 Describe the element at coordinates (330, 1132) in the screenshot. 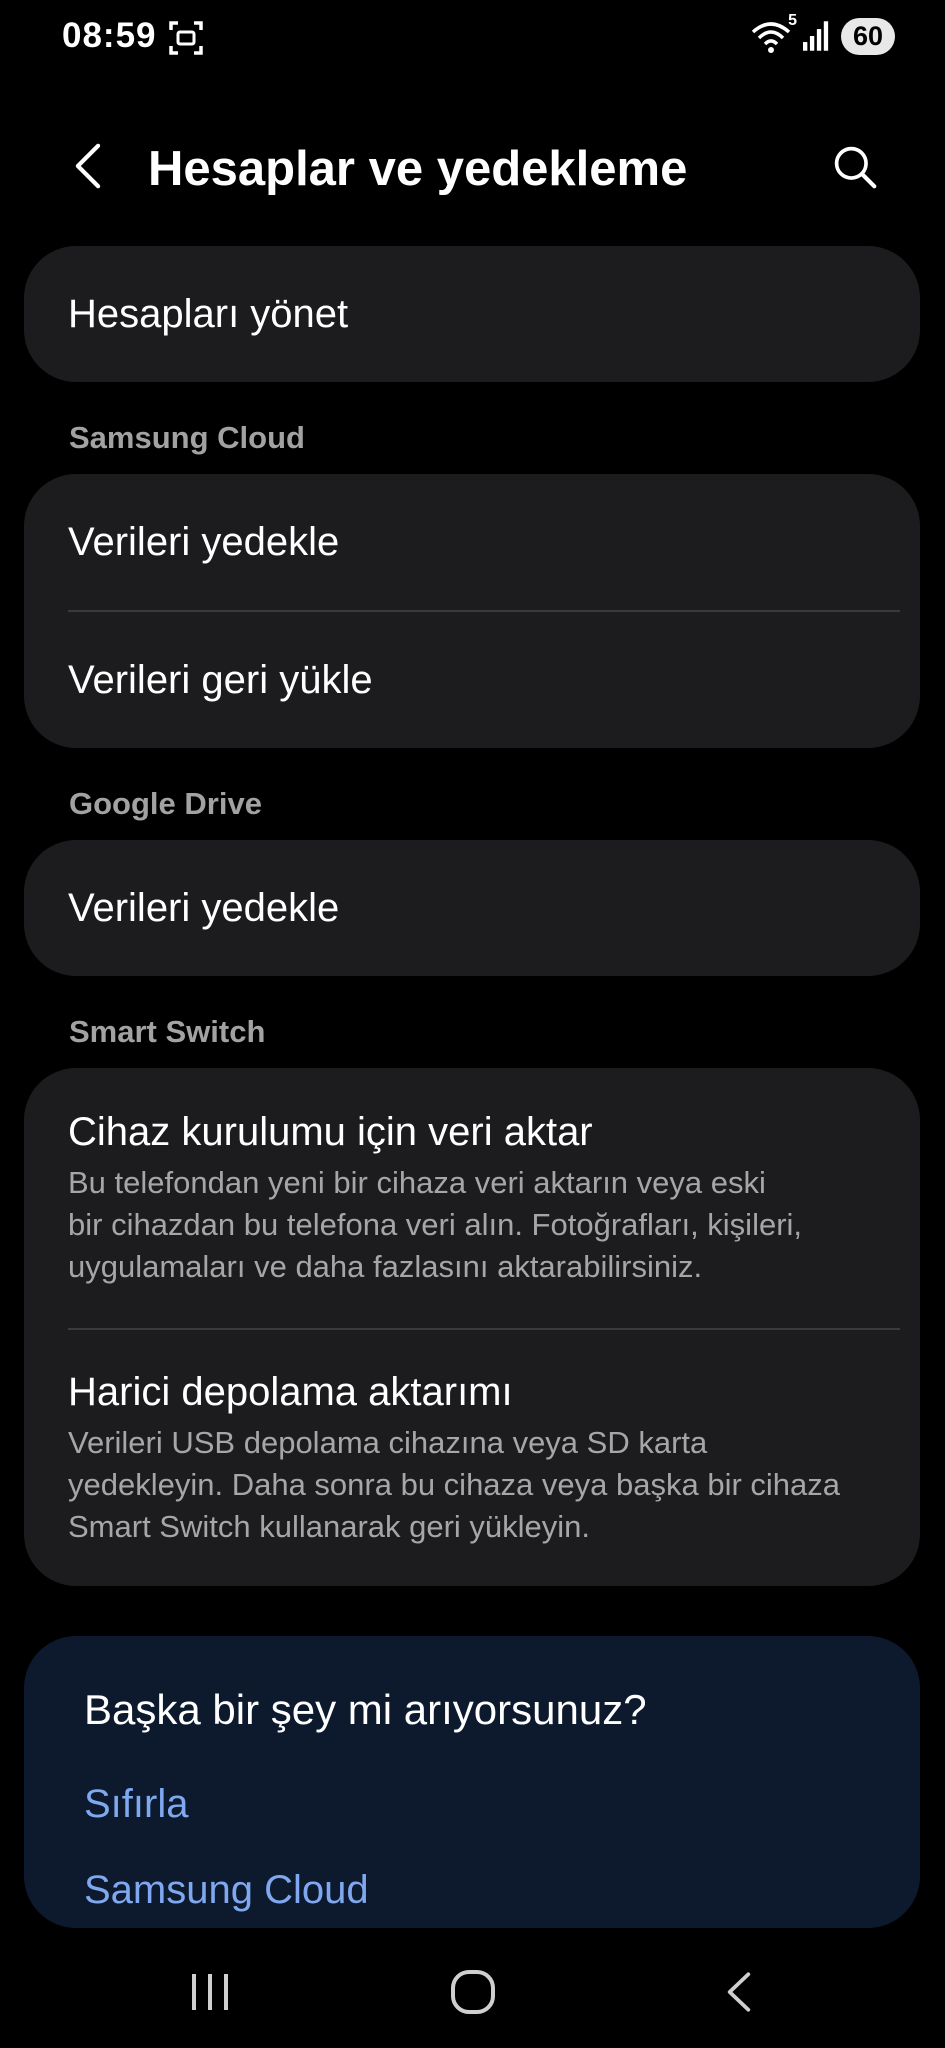

I see `device-setup-transfer-label: Cihaz kurulumu için veri aktar` at that location.